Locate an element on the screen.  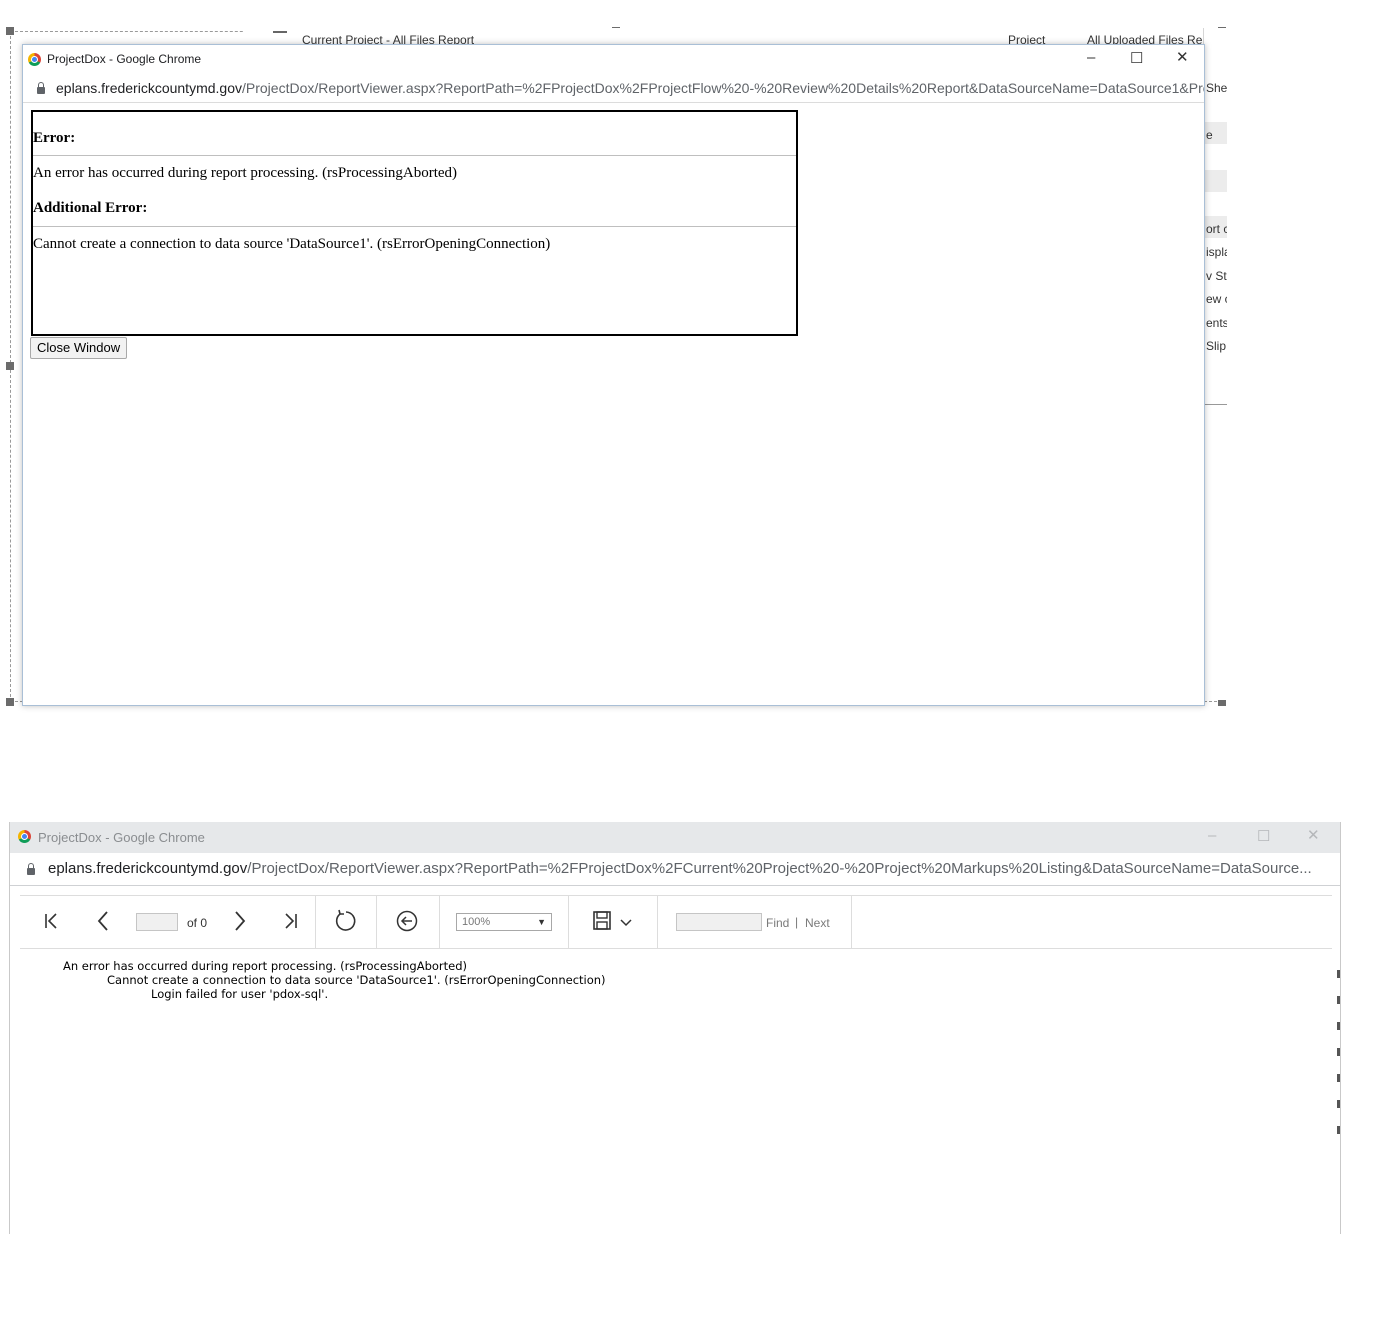
zoom-select: 100% ▼ is located at coordinates (504, 922).